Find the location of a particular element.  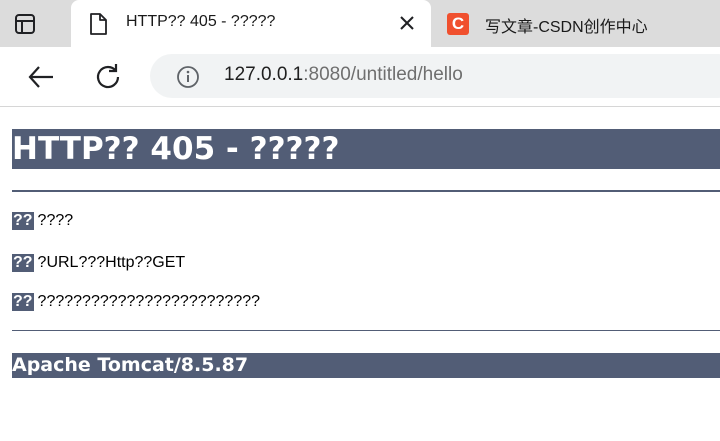

tab-strip: HTTP?? 405 - ????? C 写文章-CSDN创作中心 is located at coordinates (360, 23).